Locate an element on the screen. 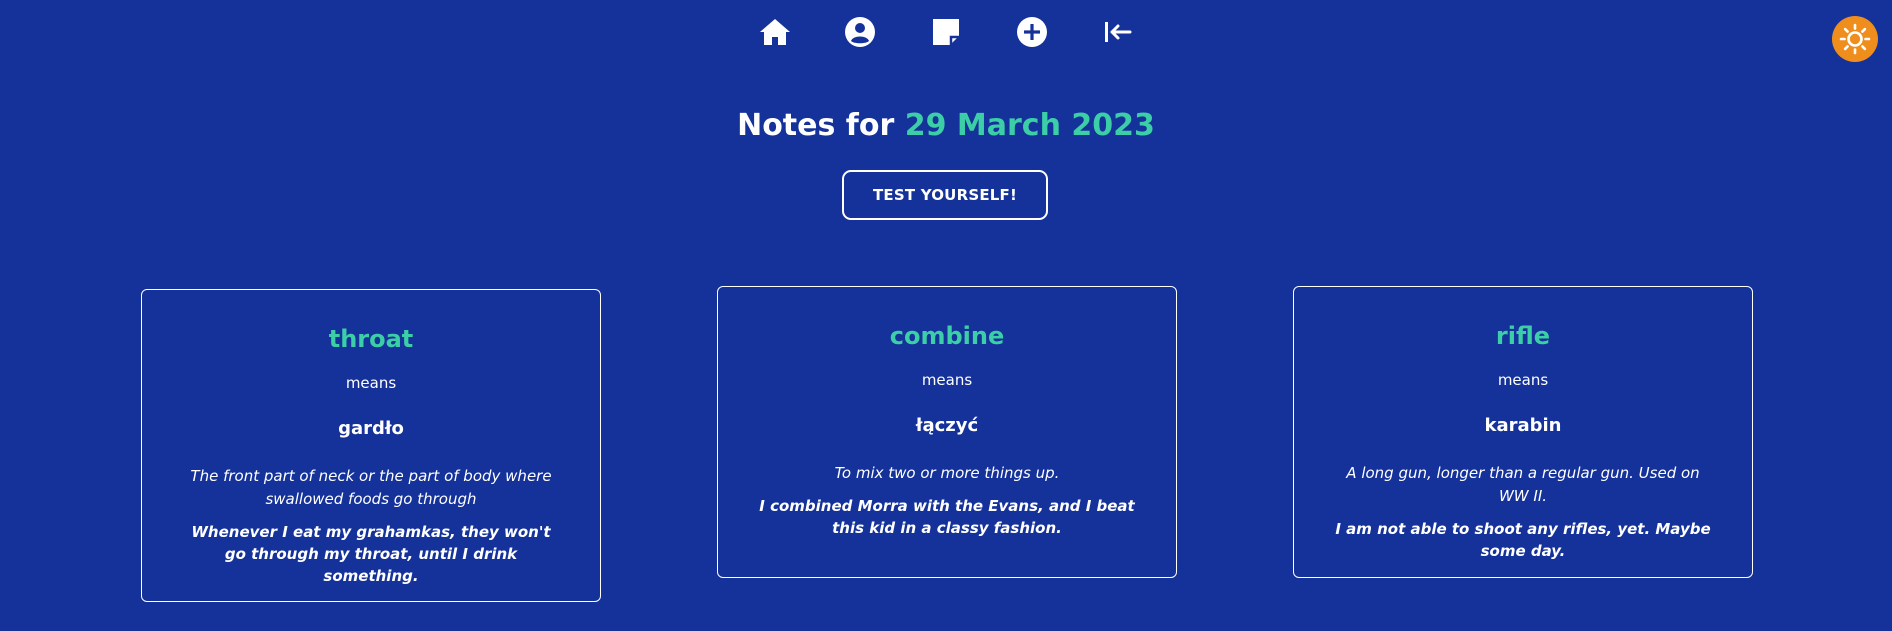 The height and width of the screenshot is (631, 1892). note-definition: To mix two or more things up. is located at coordinates (947, 473).